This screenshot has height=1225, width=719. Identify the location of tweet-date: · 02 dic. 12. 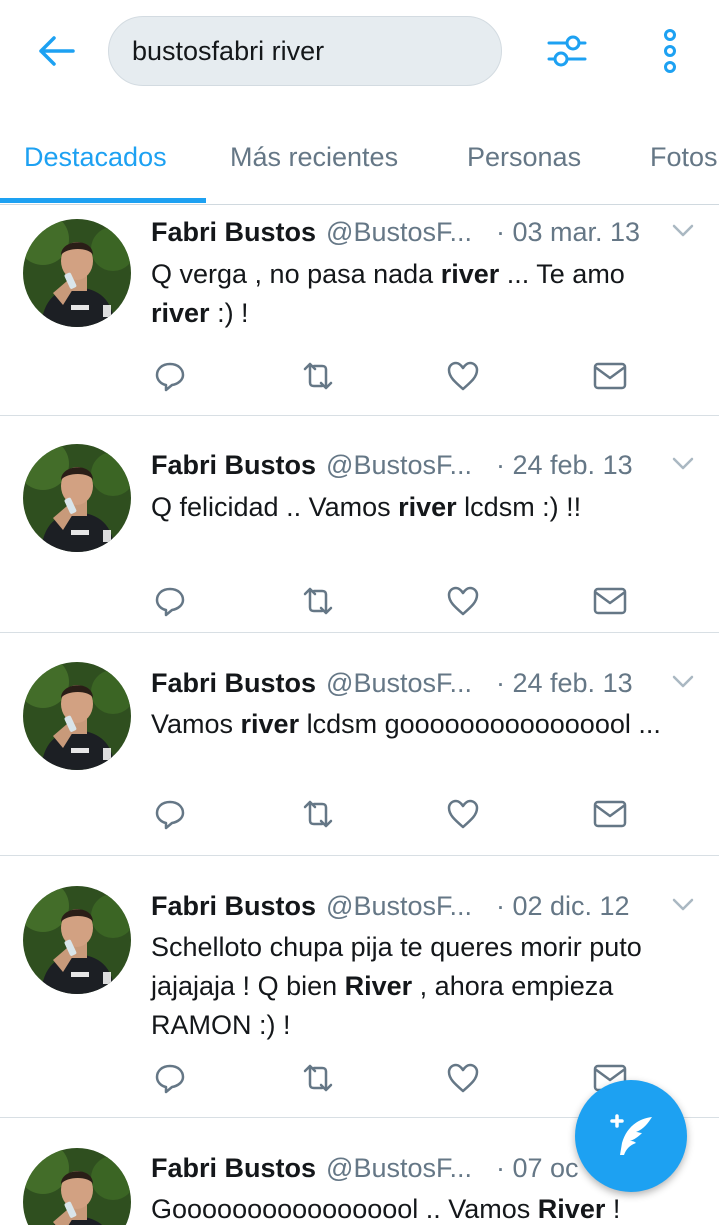
(563, 905).